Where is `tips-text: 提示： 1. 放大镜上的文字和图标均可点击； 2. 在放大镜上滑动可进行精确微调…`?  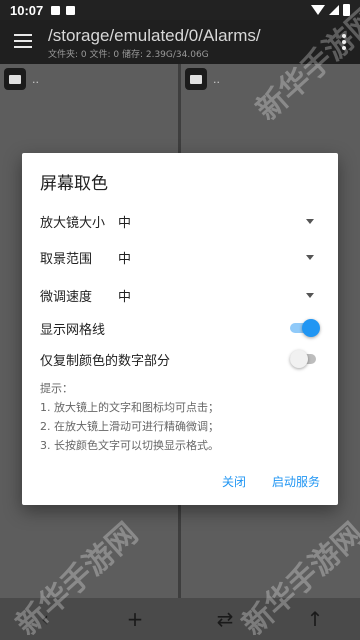
tips-text: 提示： 1. 放大镜上的文字和图标均可点击； 2. 在放大镜上滑动可进行精确微调… is located at coordinates (129, 417).